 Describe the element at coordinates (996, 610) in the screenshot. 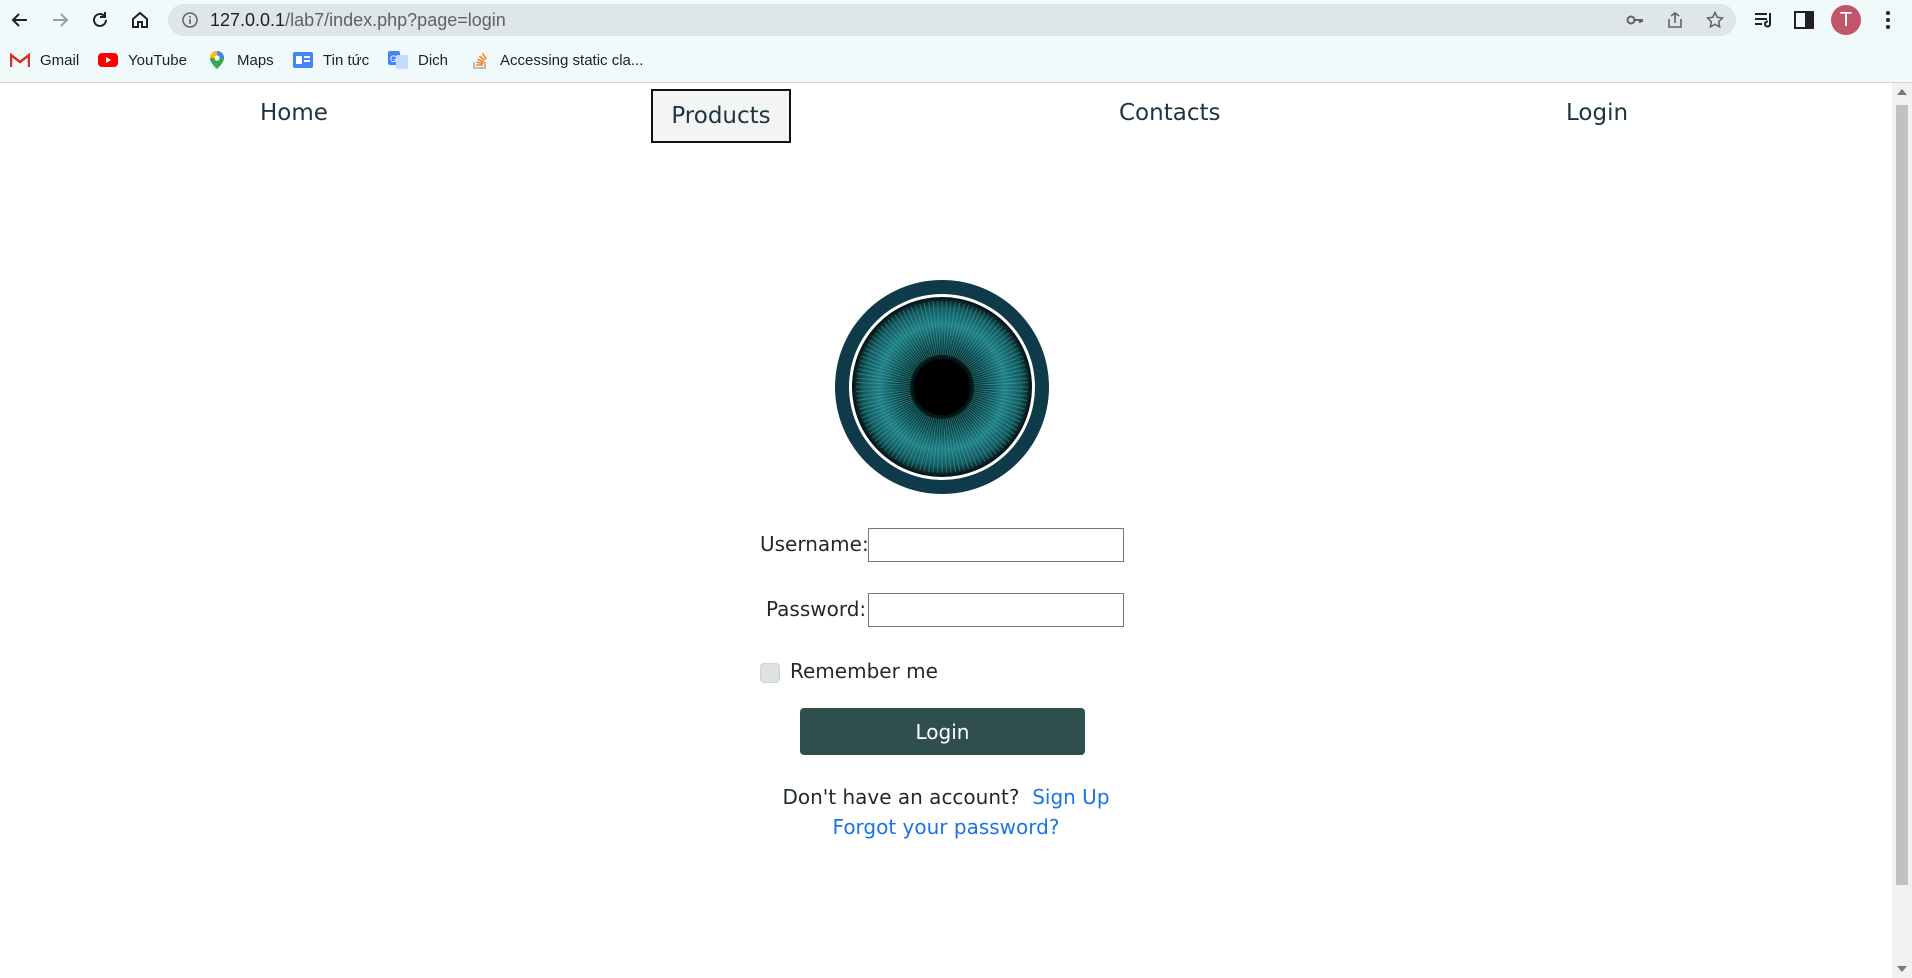

I see `password-input` at that location.